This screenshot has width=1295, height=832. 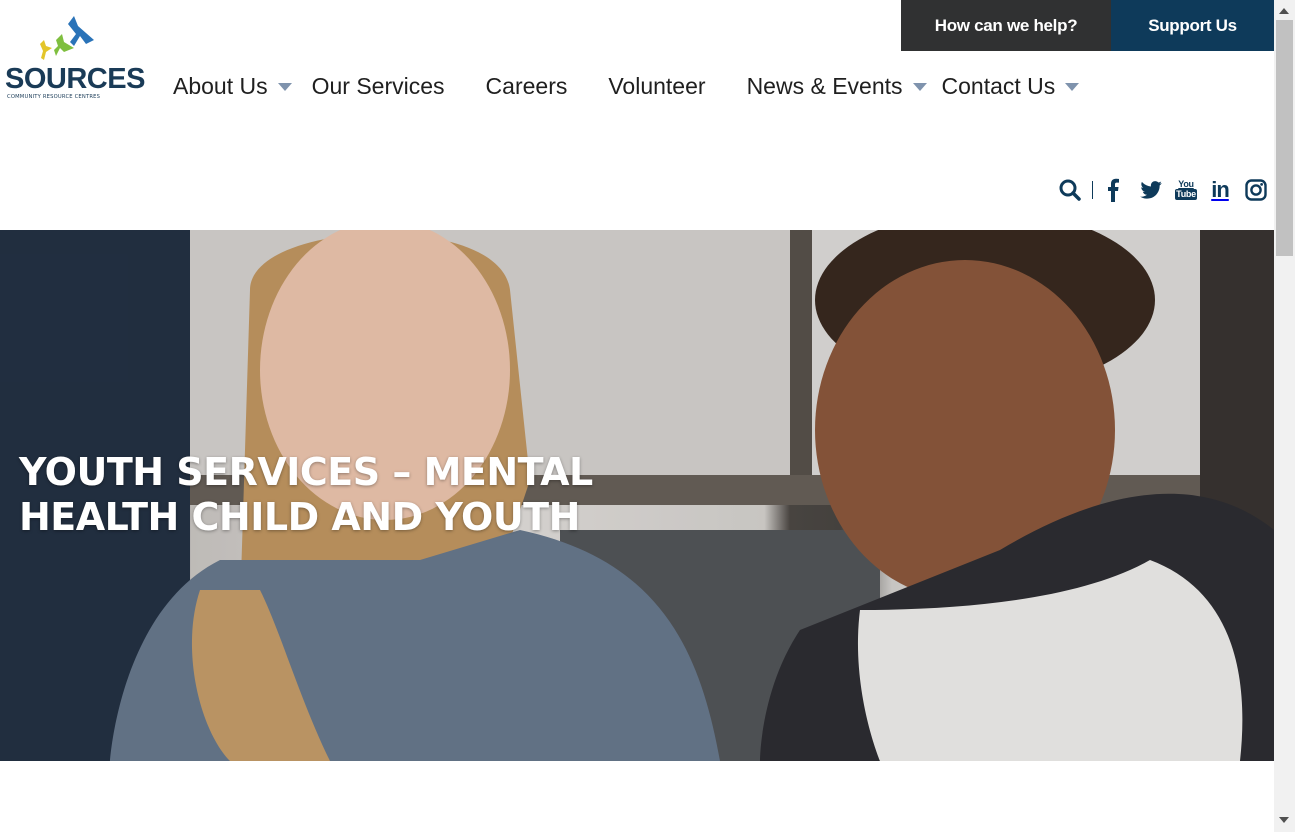 I want to click on nav-item-about-us: About Us, so click(x=232, y=86).